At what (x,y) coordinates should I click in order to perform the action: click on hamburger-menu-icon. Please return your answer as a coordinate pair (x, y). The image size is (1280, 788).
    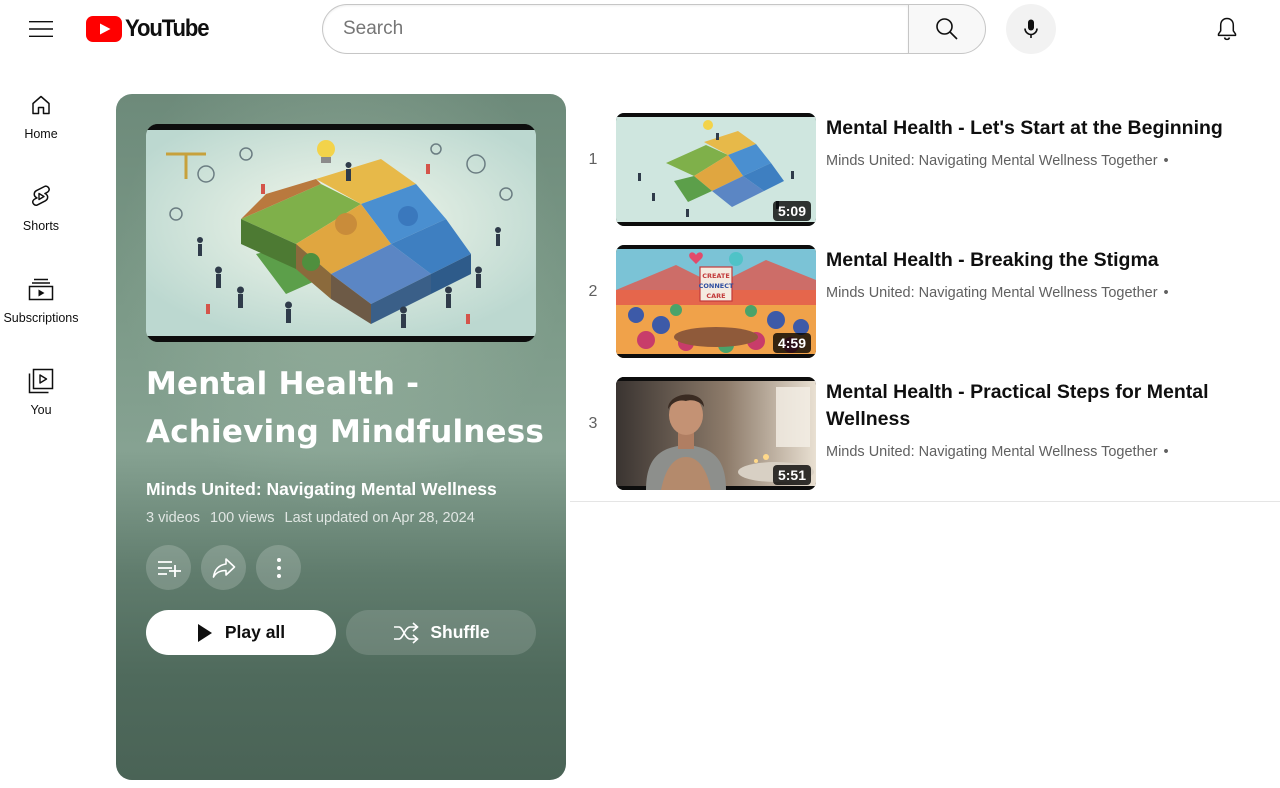
    Looking at the image, I should click on (41, 29).